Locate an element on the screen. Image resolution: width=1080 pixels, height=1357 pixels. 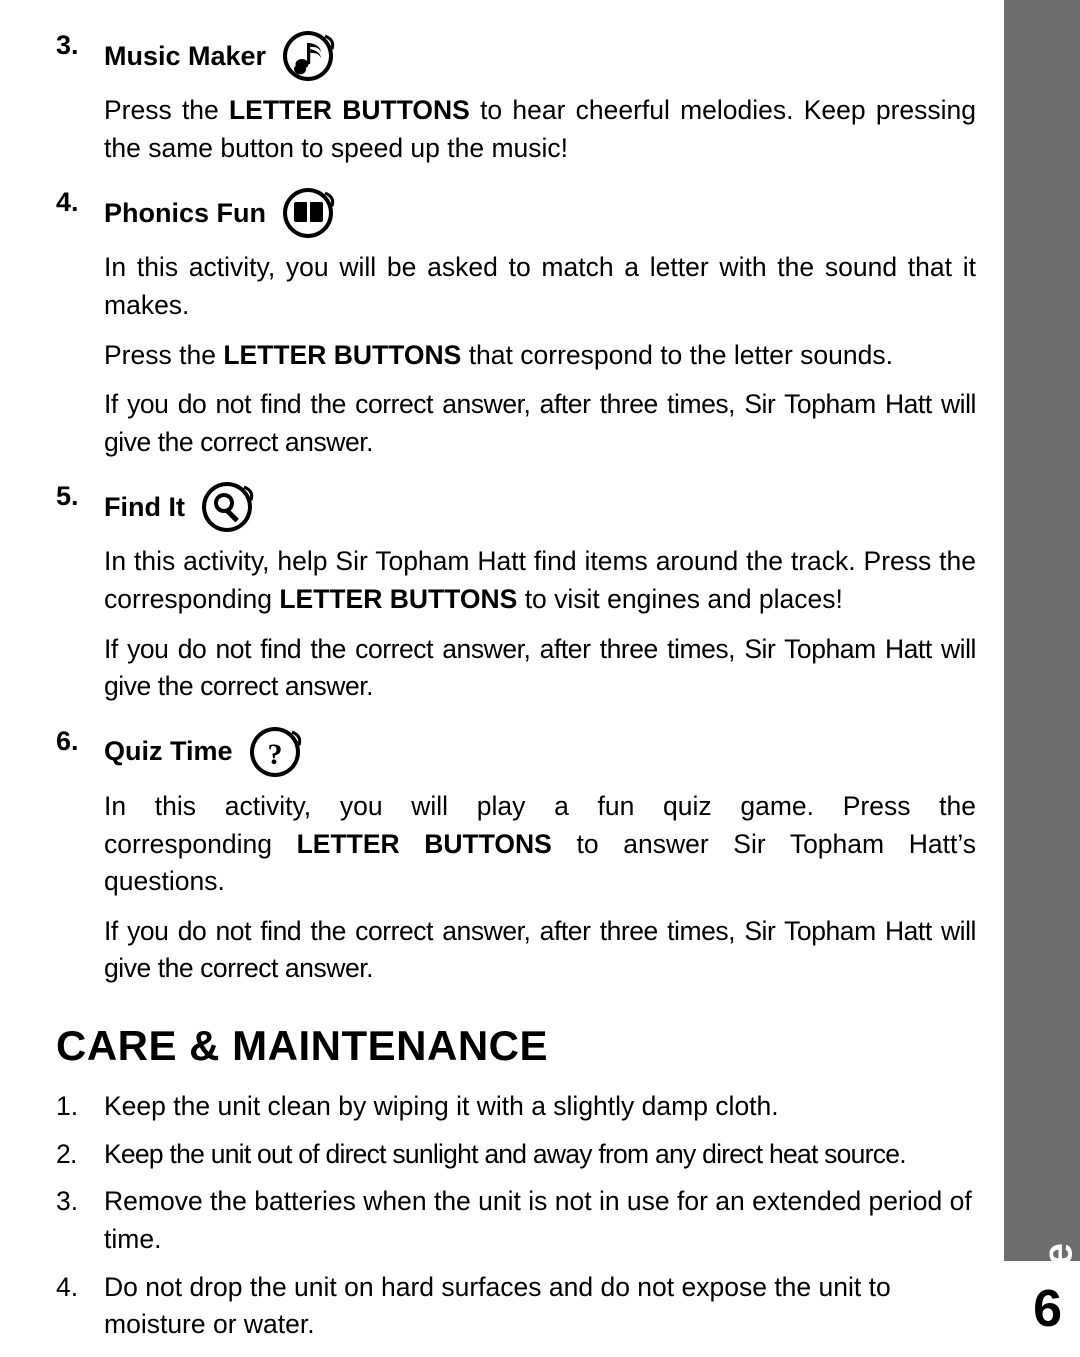
activity-number: 5. is located at coordinates (67, 496).